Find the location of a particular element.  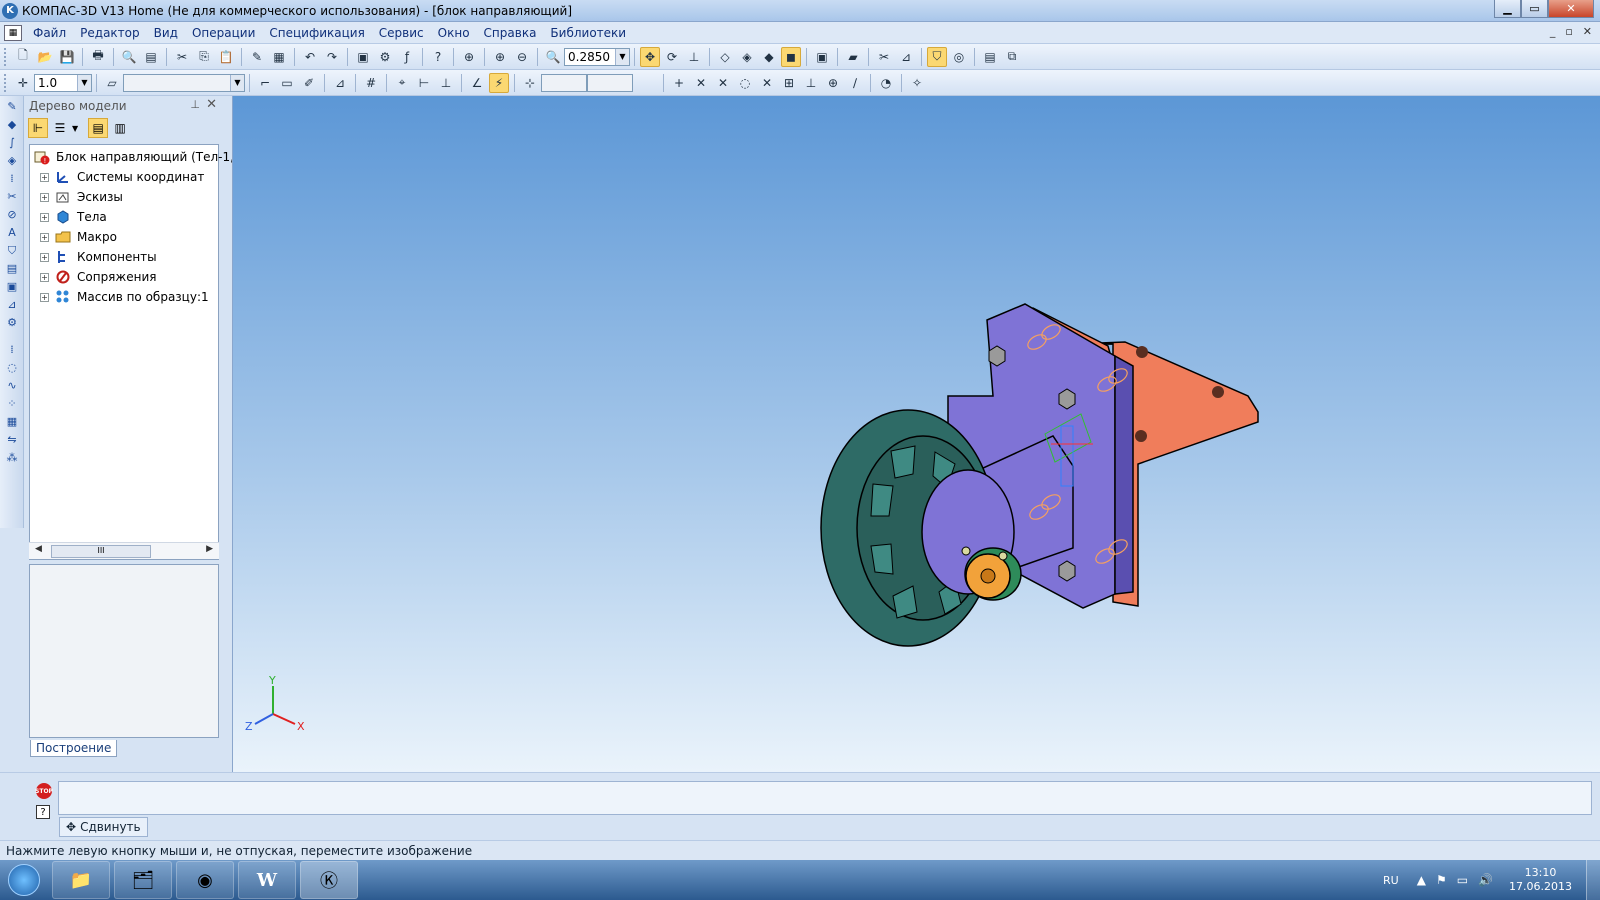

tree-horizontal-scrollbar: ◀ III ▶ is located at coordinates (124, 550).